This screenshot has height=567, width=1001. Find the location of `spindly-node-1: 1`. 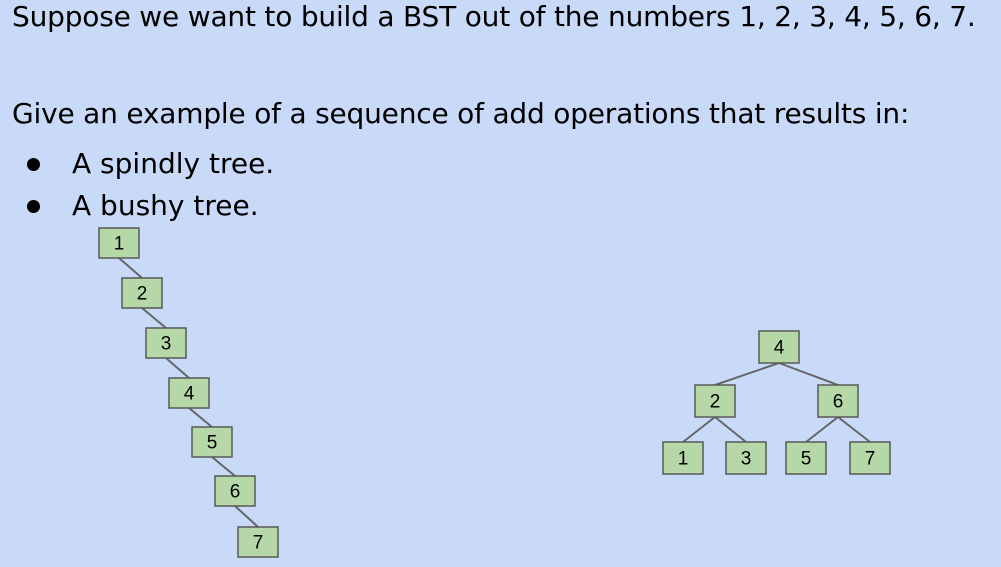

spindly-node-1: 1 is located at coordinates (119, 243).